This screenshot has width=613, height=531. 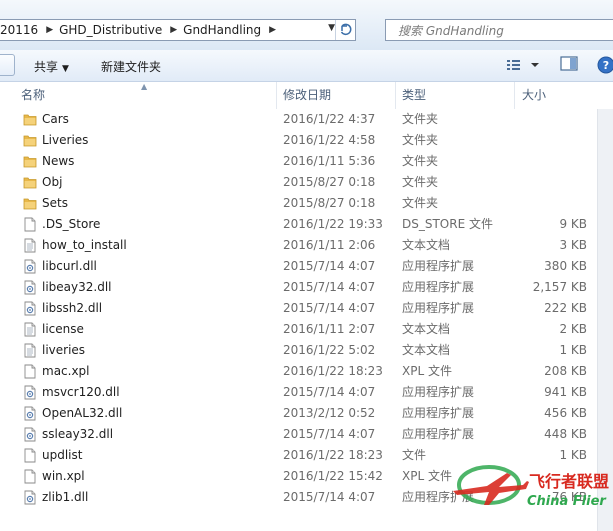 I want to click on file-date: 2016/1/11 5:36, so click(x=329, y=161).